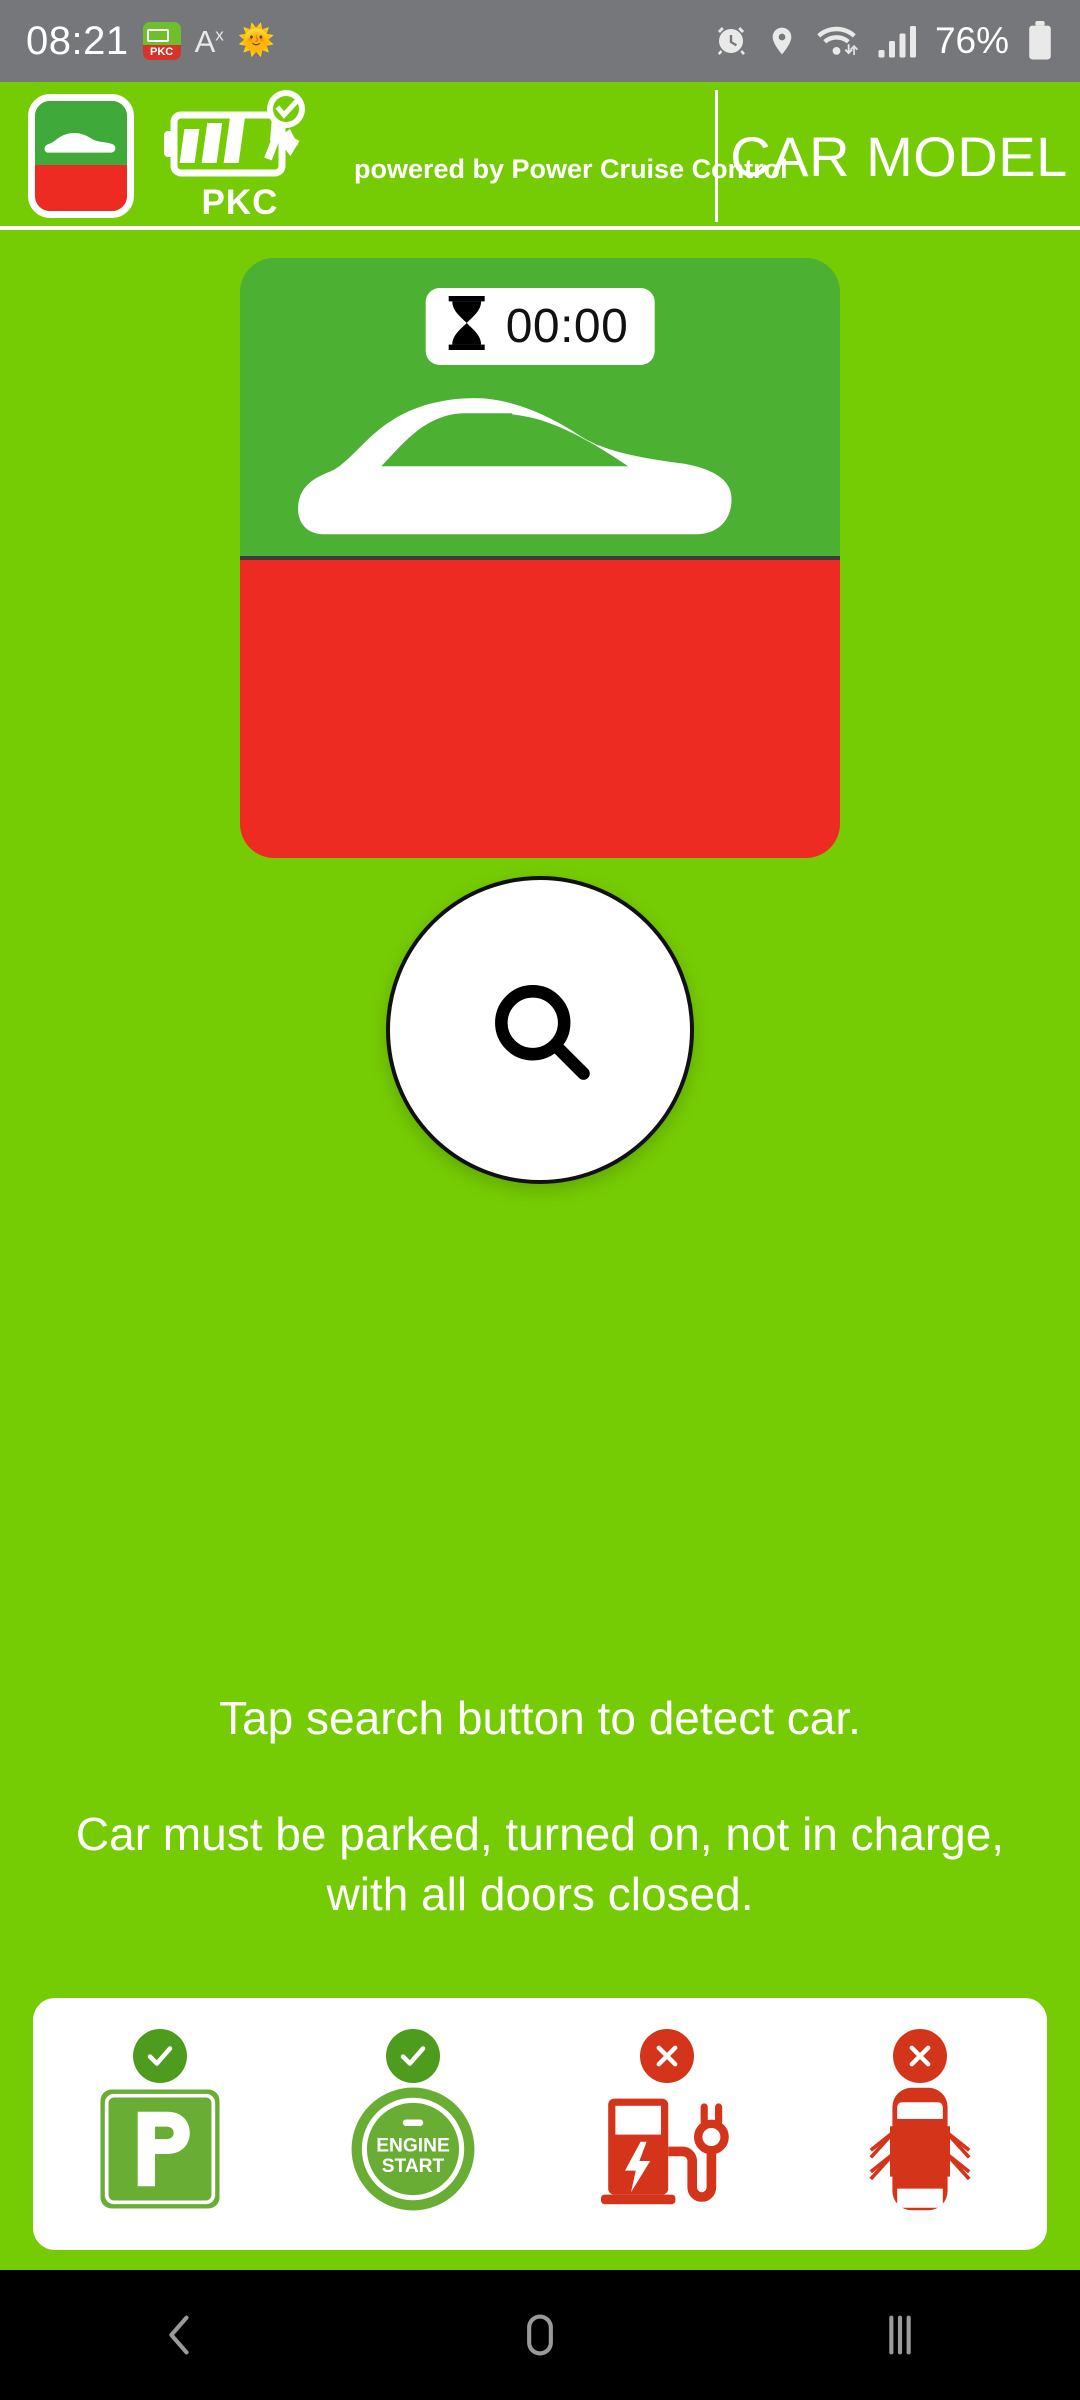 The height and width of the screenshot is (2400, 1080). I want to click on home-square-icon, so click(540, 2335).